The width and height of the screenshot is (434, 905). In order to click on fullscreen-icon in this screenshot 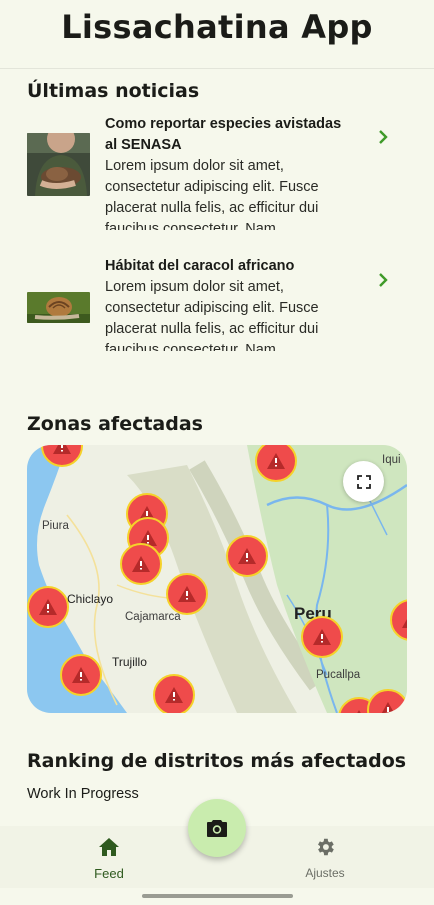, I will do `click(363, 481)`.